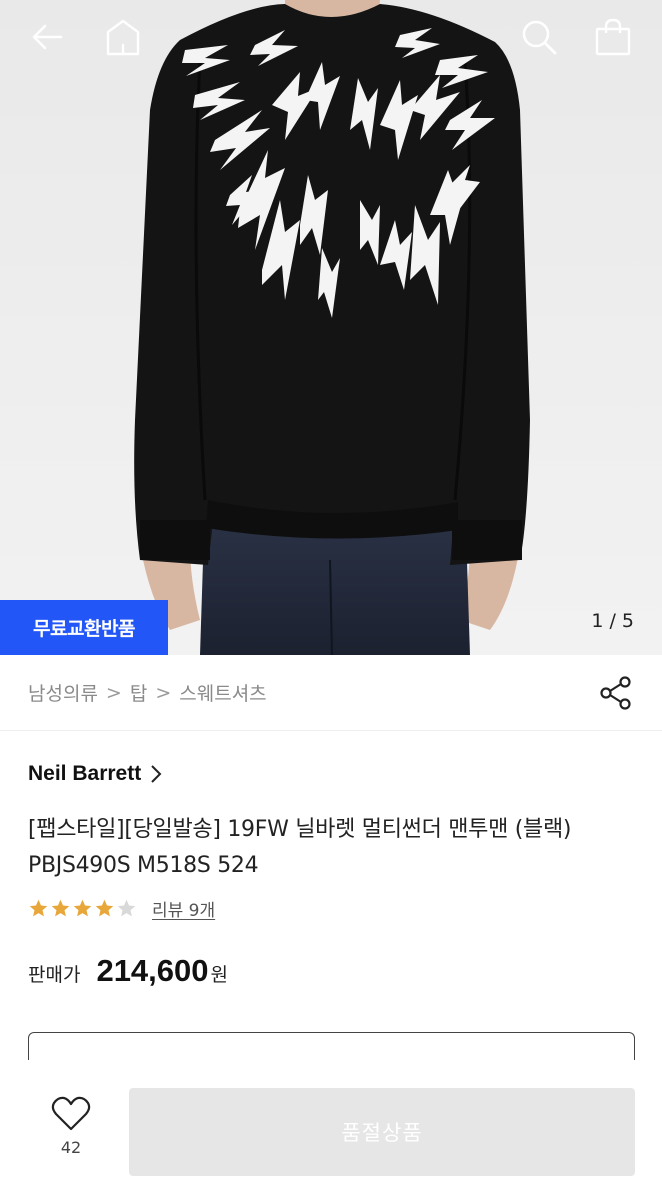 This screenshot has width=662, height=1200. I want to click on price-row: 판매가 214,600 원, so click(128, 971).